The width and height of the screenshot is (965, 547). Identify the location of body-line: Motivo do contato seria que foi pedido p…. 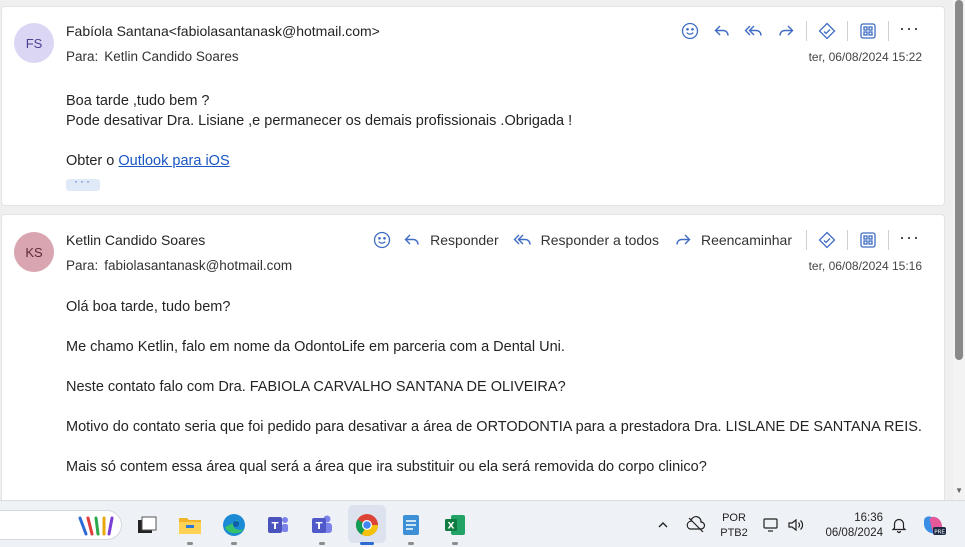
(494, 427).